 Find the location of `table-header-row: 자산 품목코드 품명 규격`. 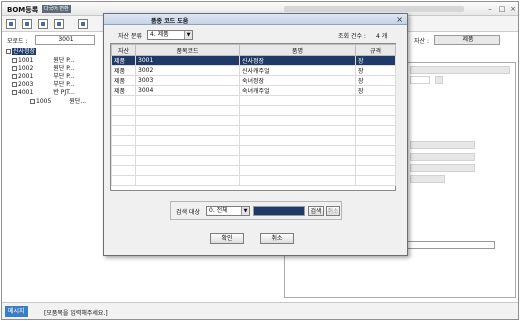

table-header-row: 자산 품목코드 품명 규격 is located at coordinates (253, 50).